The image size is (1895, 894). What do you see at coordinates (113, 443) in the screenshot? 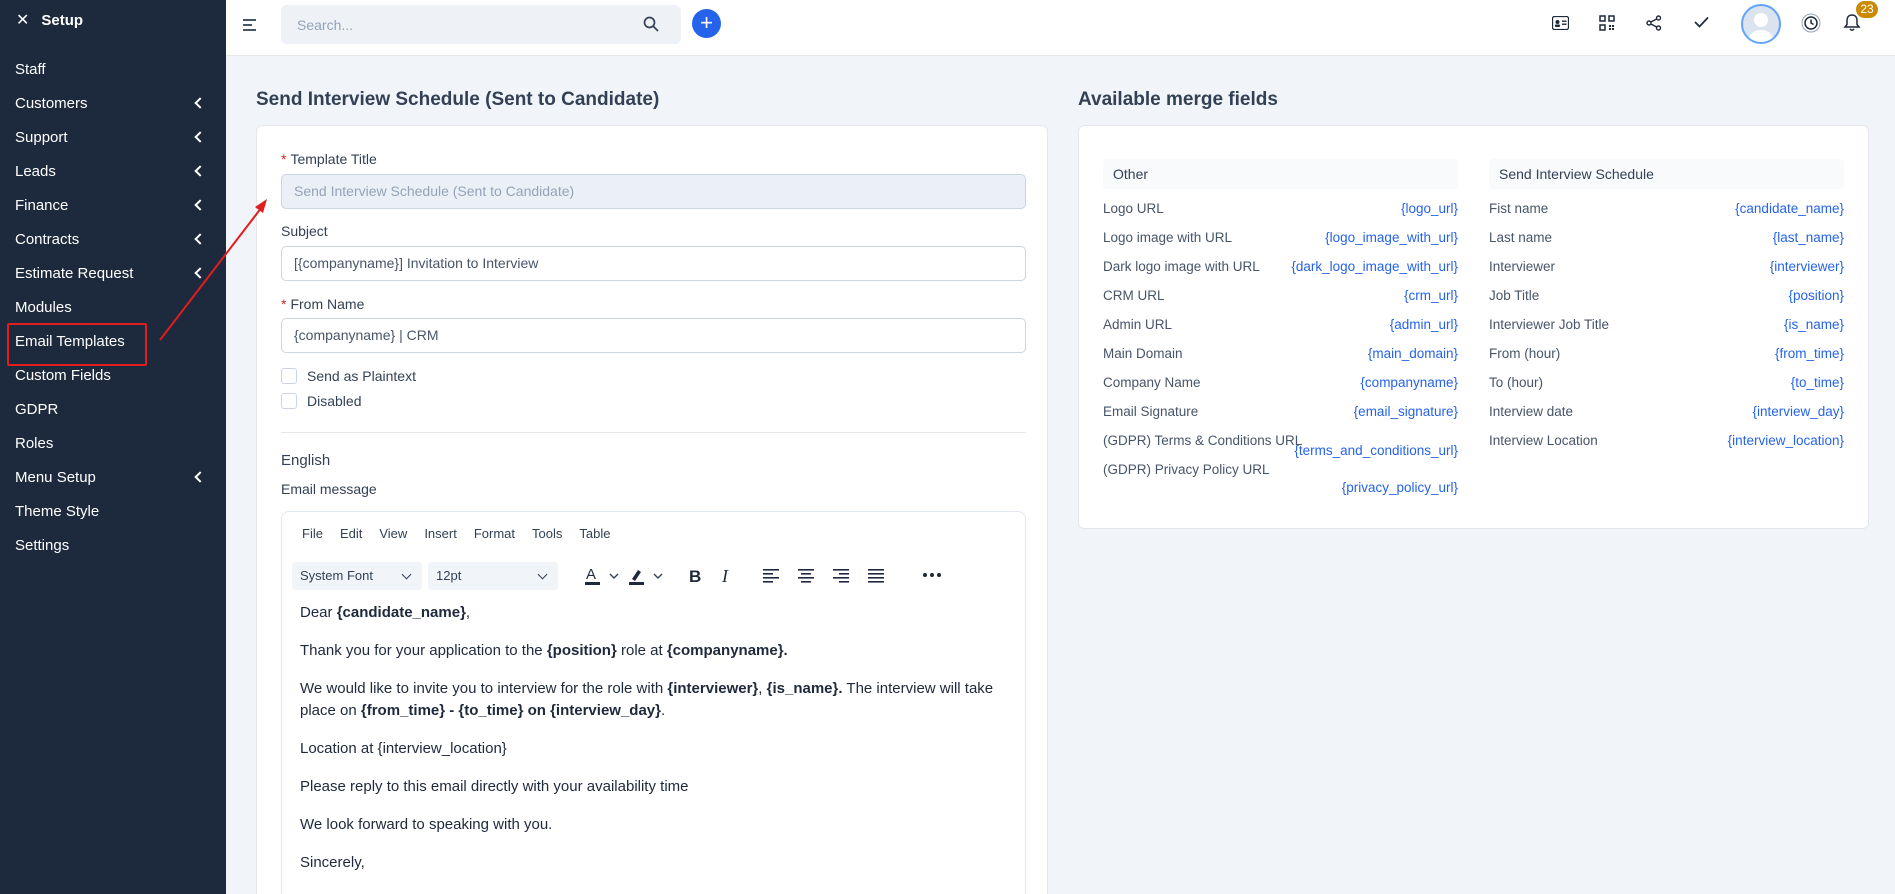
I see `sidebar-item-roles: Roles` at bounding box center [113, 443].